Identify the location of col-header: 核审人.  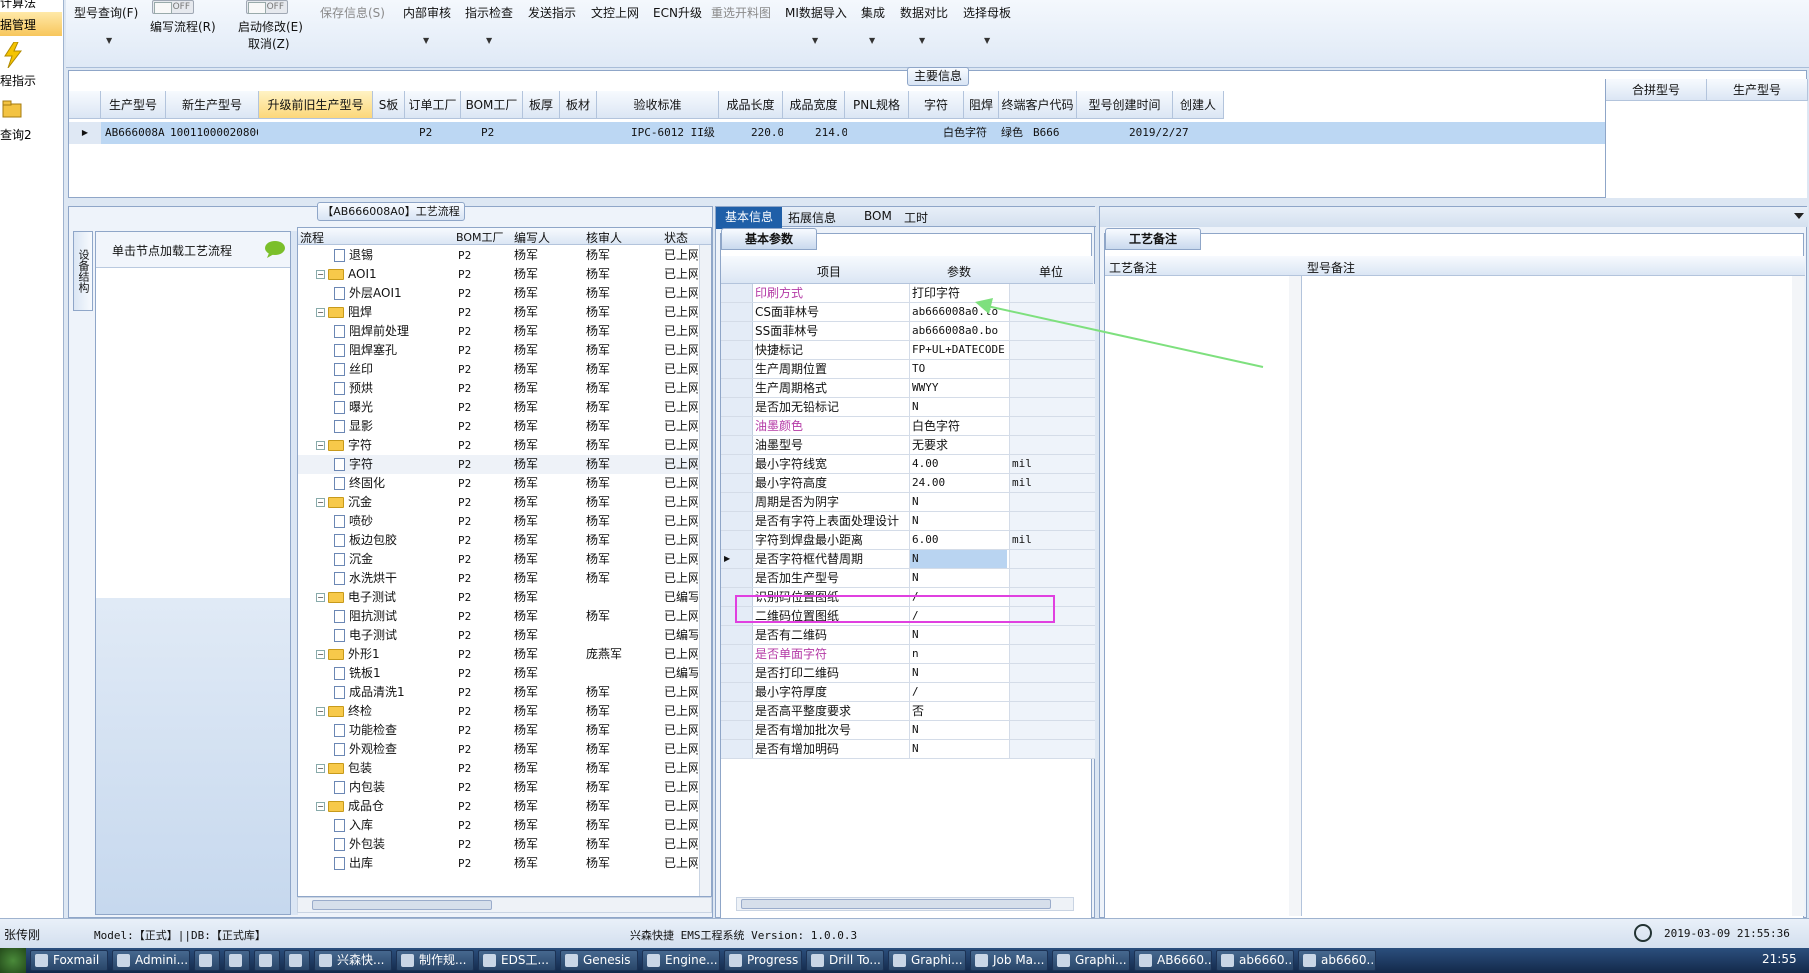
(604, 237).